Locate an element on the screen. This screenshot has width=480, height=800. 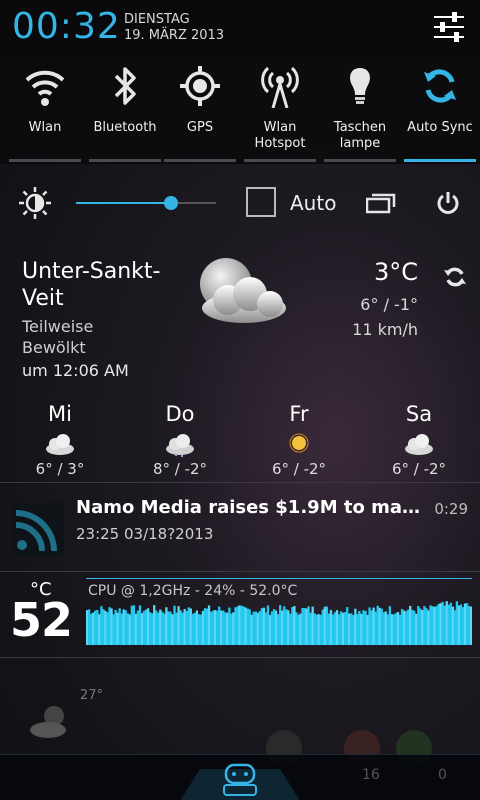
flashlight-icon is located at coordinates (360, 86).